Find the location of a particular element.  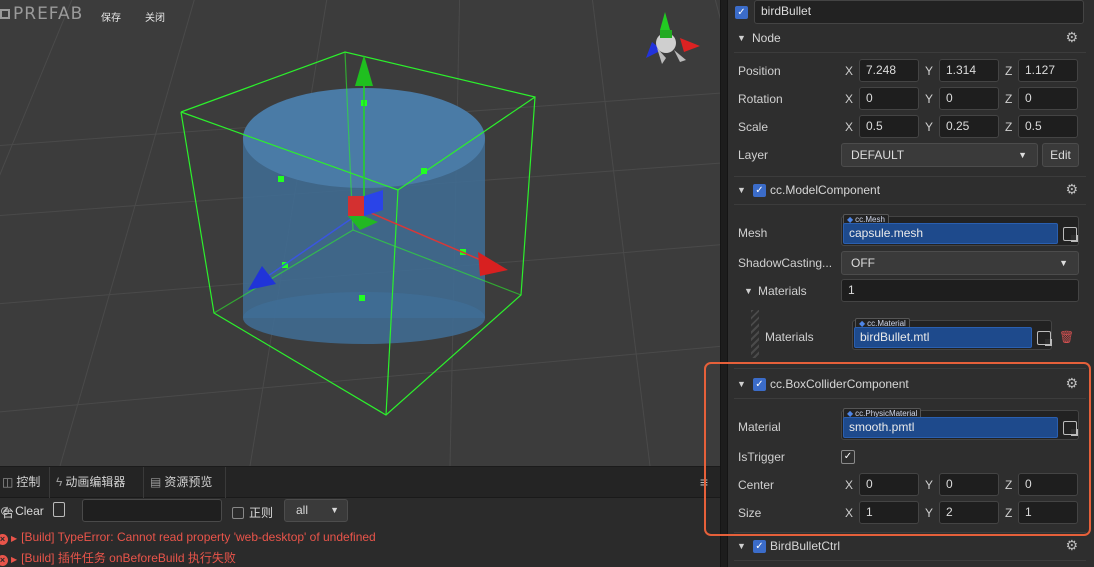

position-x-field: 7.248 is located at coordinates (889, 70).